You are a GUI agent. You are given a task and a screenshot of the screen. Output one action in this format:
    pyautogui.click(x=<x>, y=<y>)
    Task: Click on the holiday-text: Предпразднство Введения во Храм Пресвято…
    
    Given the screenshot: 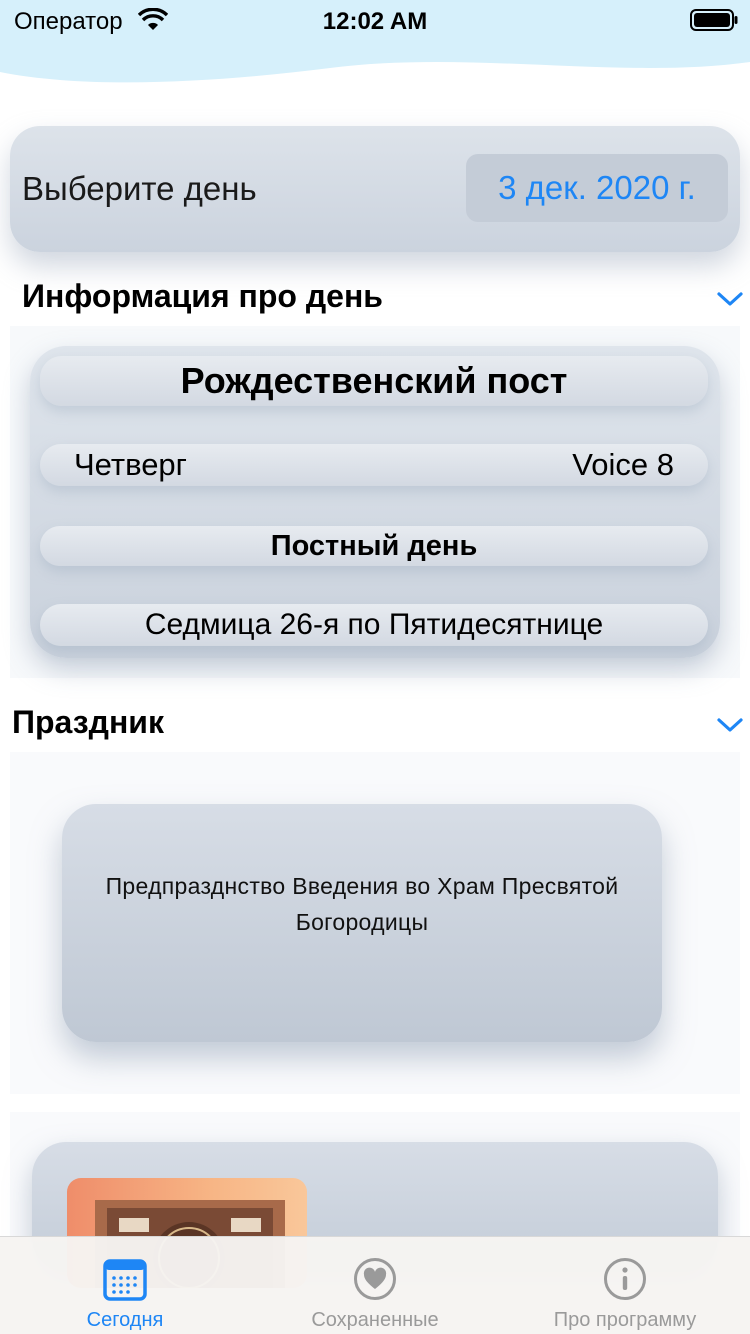 What is the action you would take?
    pyautogui.click(x=362, y=904)
    